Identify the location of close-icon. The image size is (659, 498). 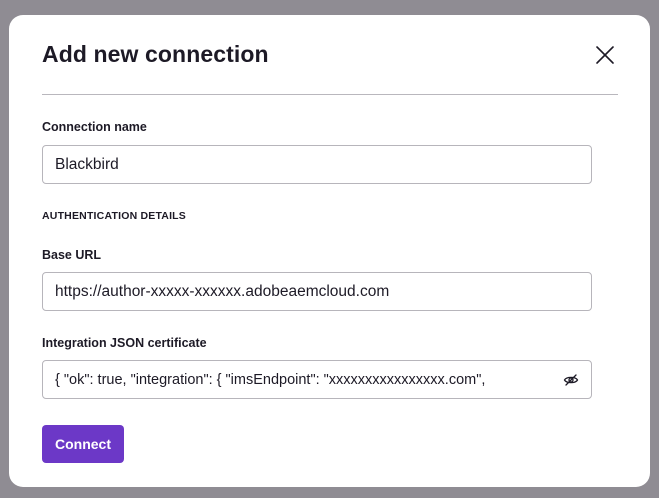
(605, 55).